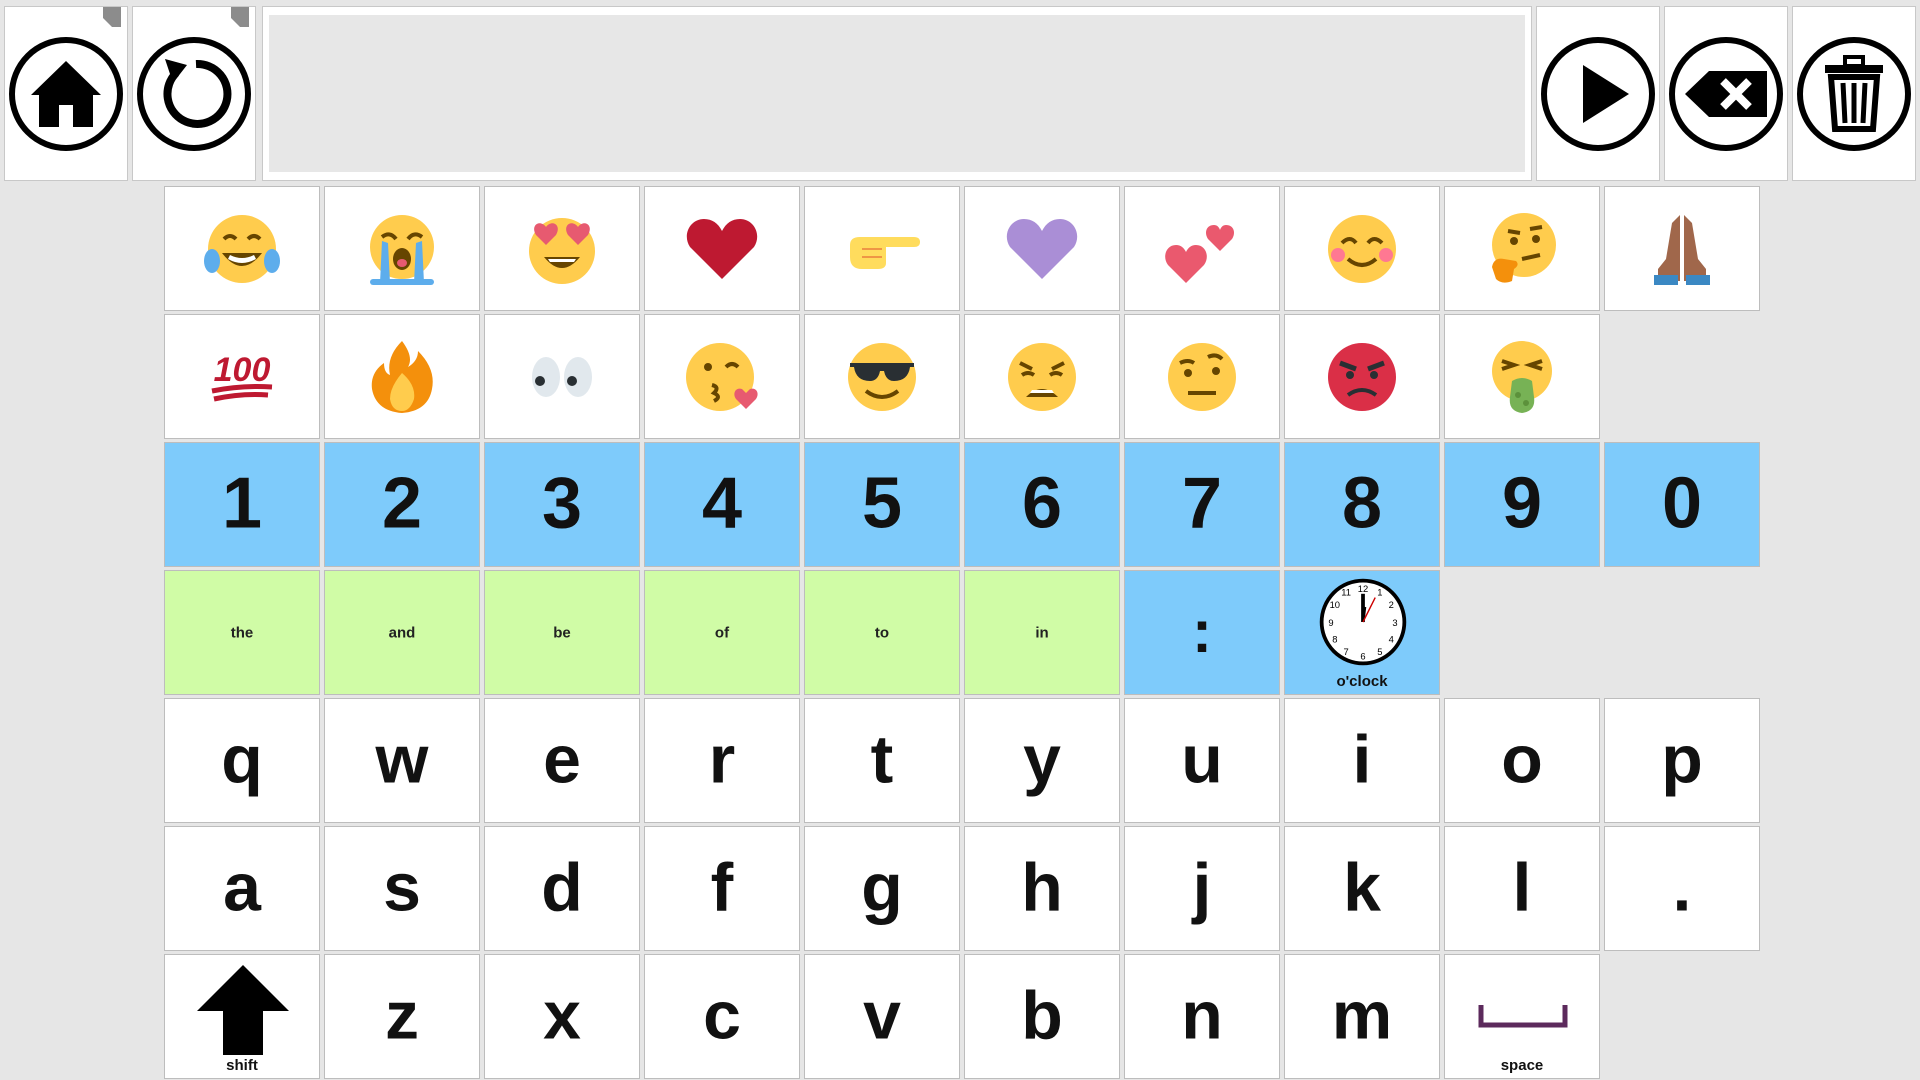  What do you see at coordinates (1334, 639) in the screenshot?
I see `svg-text: 8` at bounding box center [1334, 639].